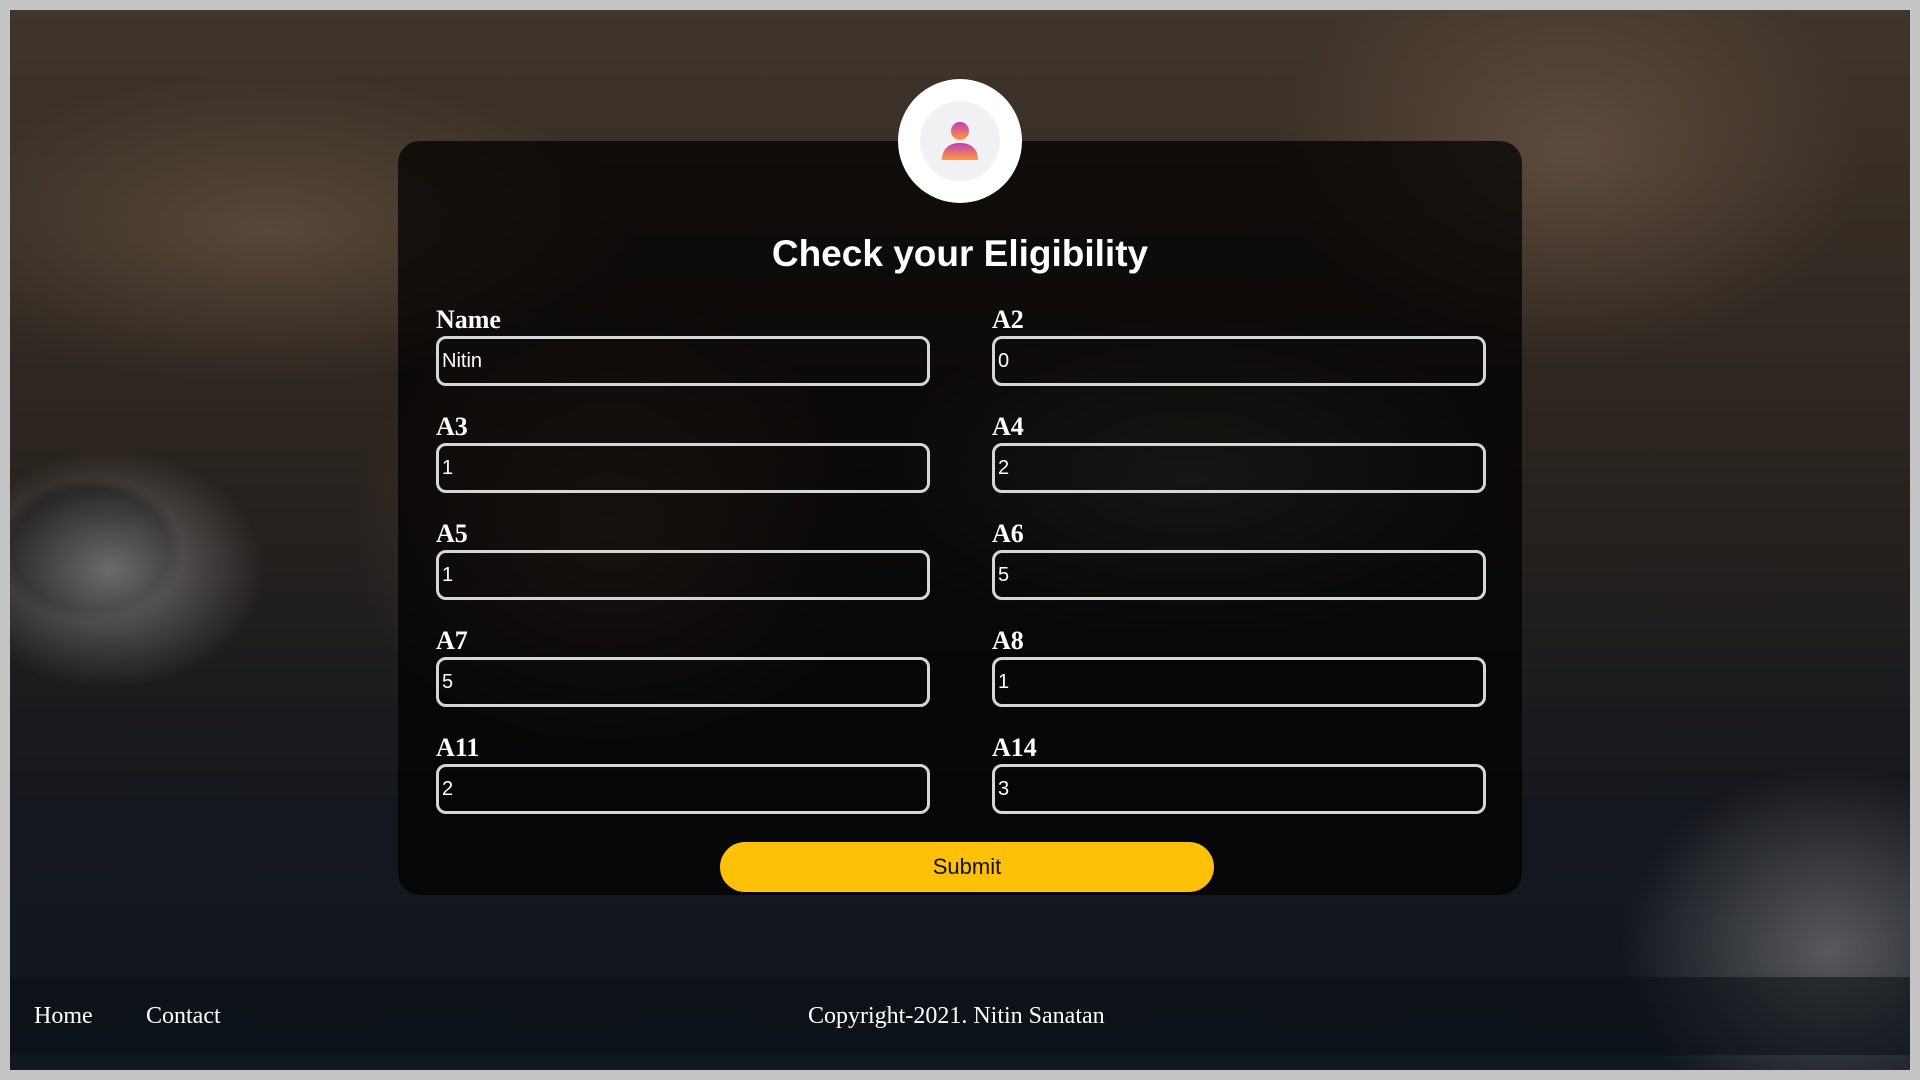  Describe the element at coordinates (452, 533) in the screenshot. I see `a5-label: A5` at that location.